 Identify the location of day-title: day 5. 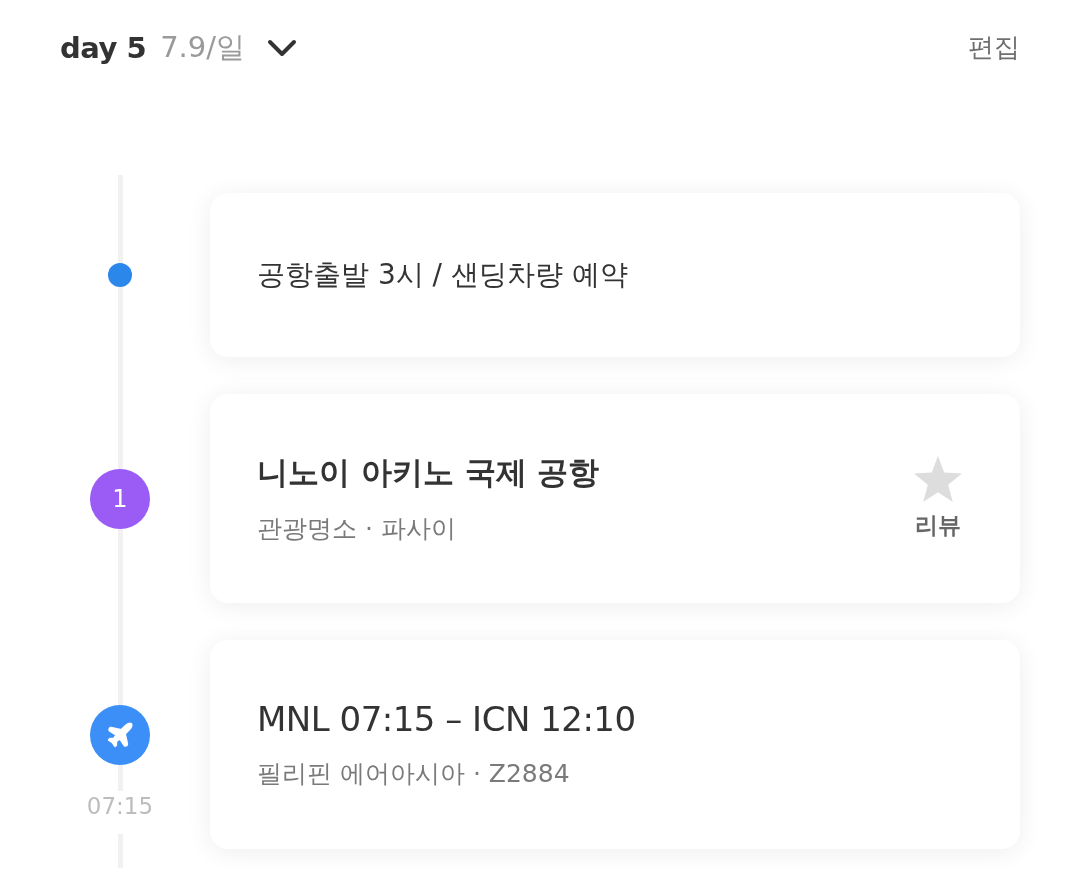
(103, 47).